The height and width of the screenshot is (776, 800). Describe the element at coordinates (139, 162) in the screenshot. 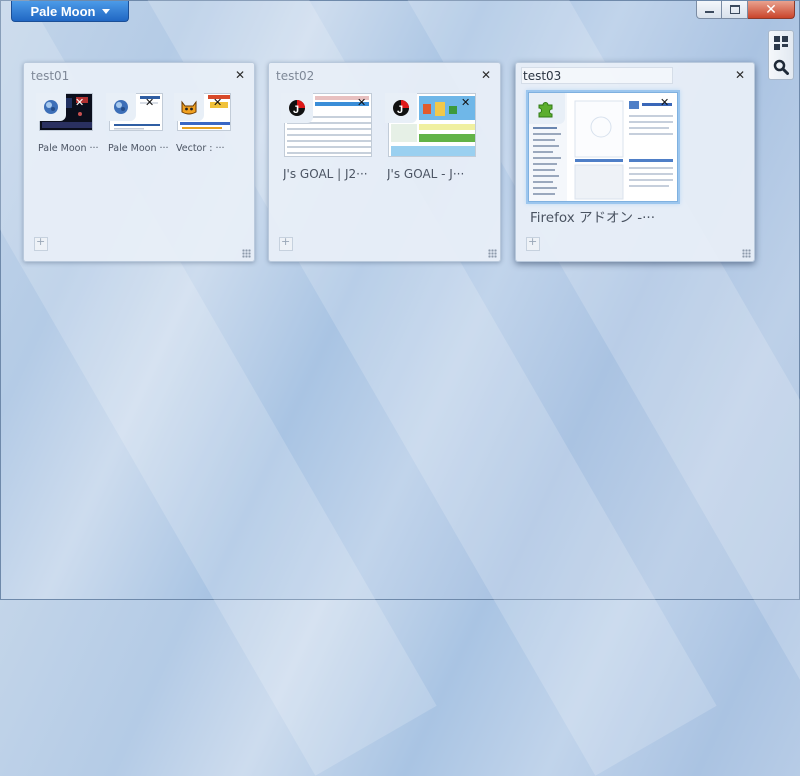

I see `tab-group-test01: test01 ✕ ✕ Pale Moon ··· ✕ Pale Moon ···` at that location.